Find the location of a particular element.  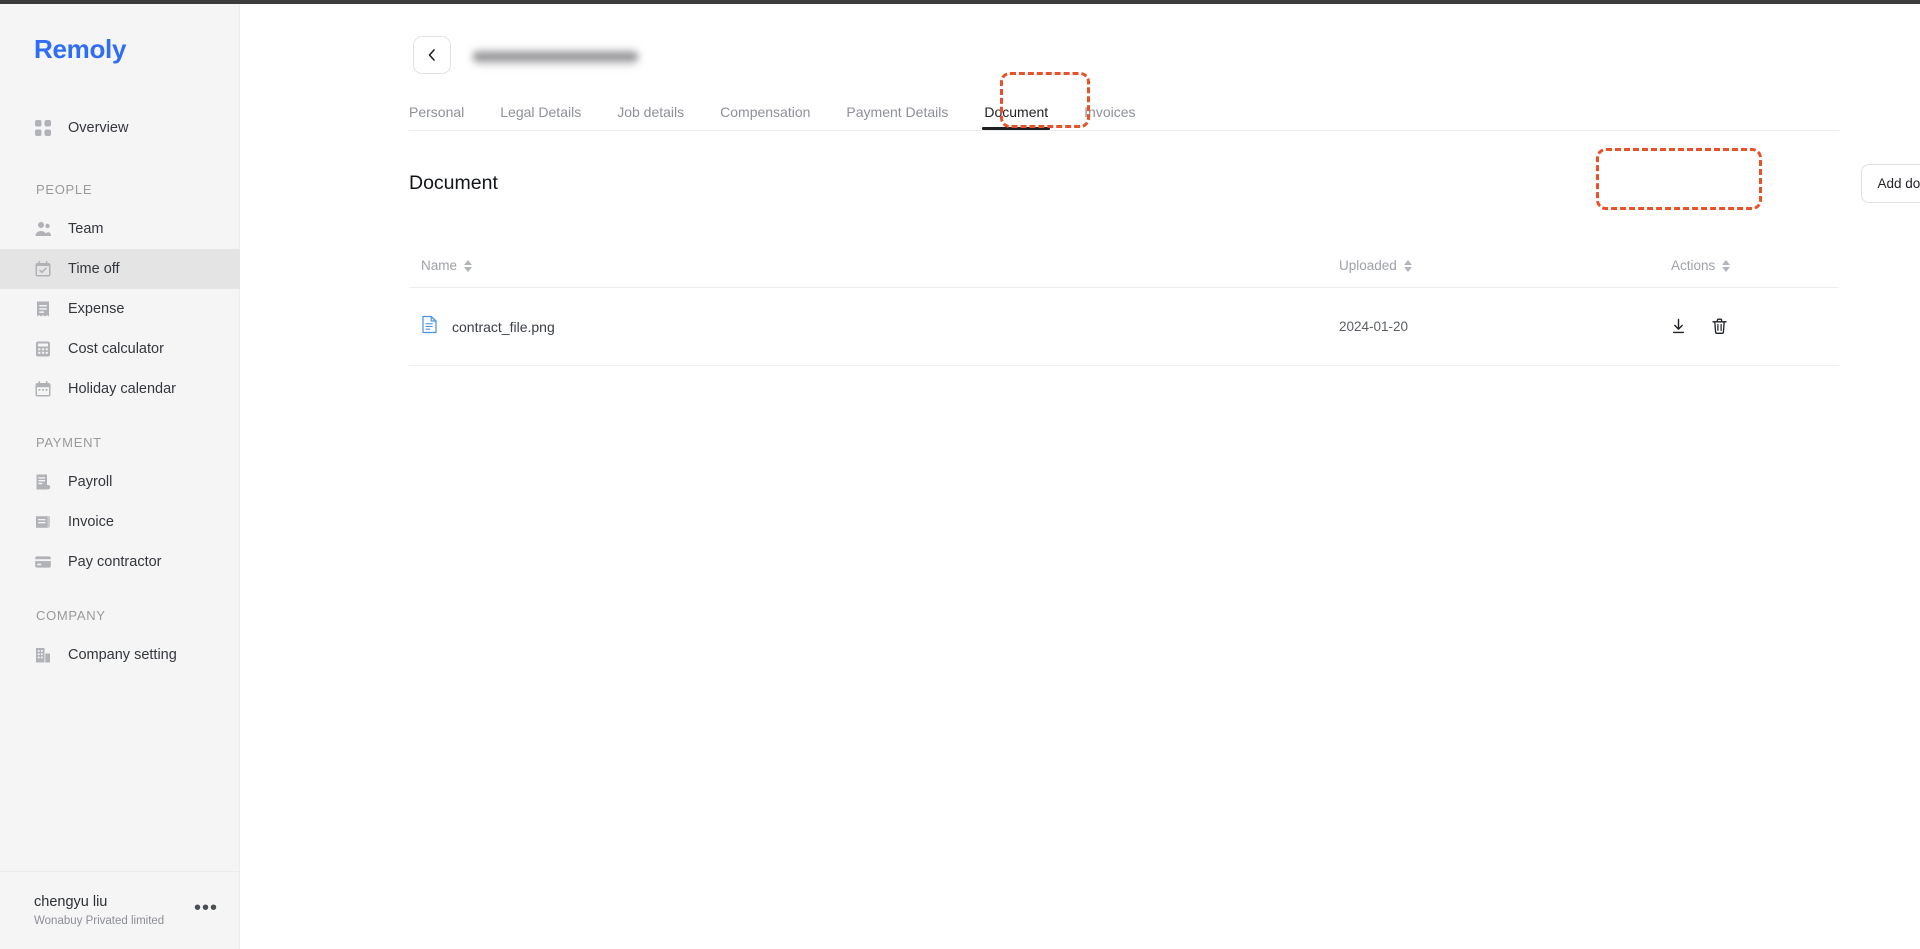

sidebar-section-company: COMPANY is located at coordinates (71, 615).